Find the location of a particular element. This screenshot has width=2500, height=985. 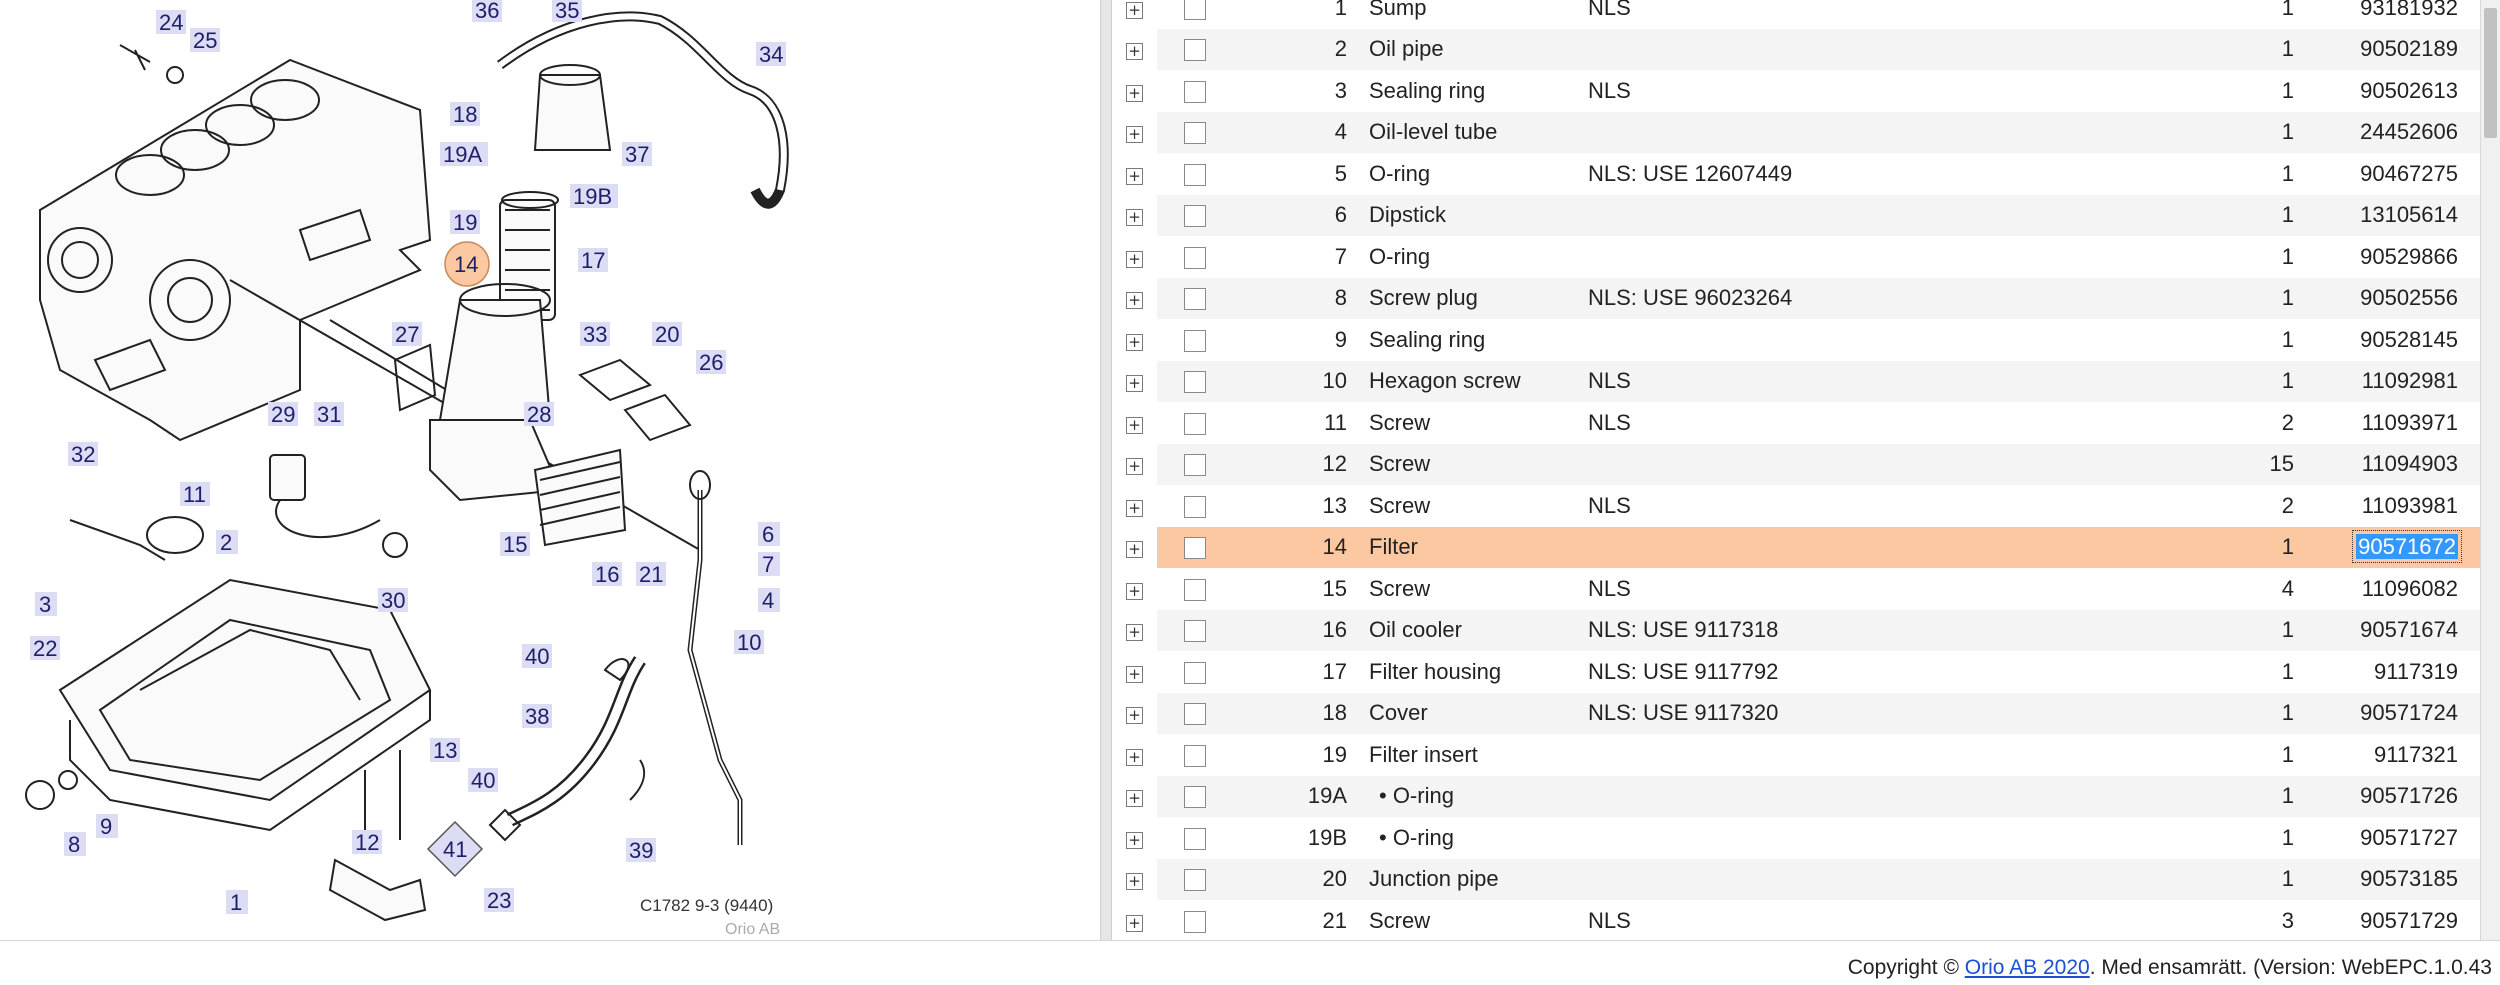

table-row: +21 Screw NLS 3 90571729 is located at coordinates (1796, 920).